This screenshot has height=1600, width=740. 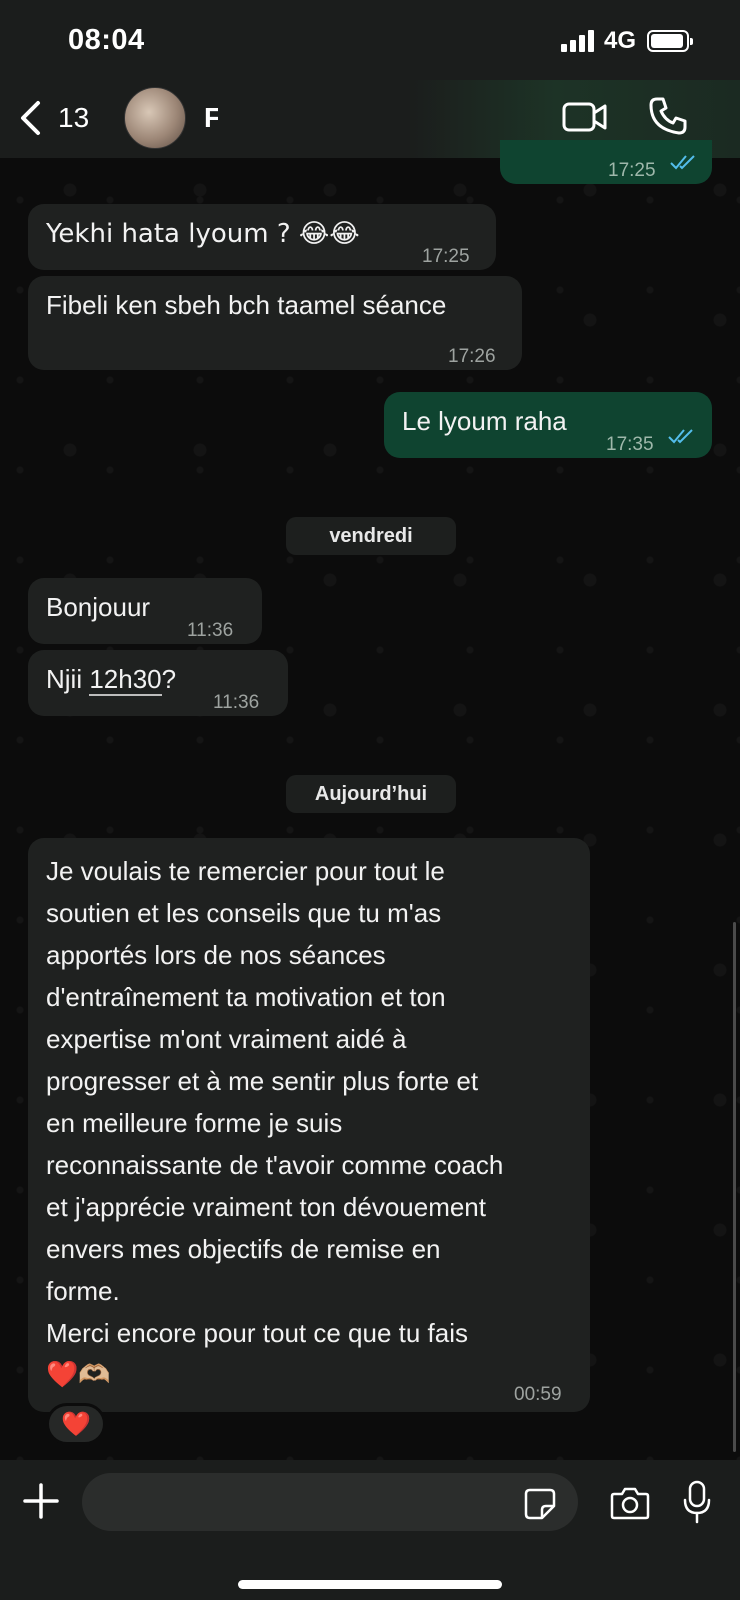 I want to click on message-line: soutien et les conseils que tu m'as, so click(x=244, y=913).